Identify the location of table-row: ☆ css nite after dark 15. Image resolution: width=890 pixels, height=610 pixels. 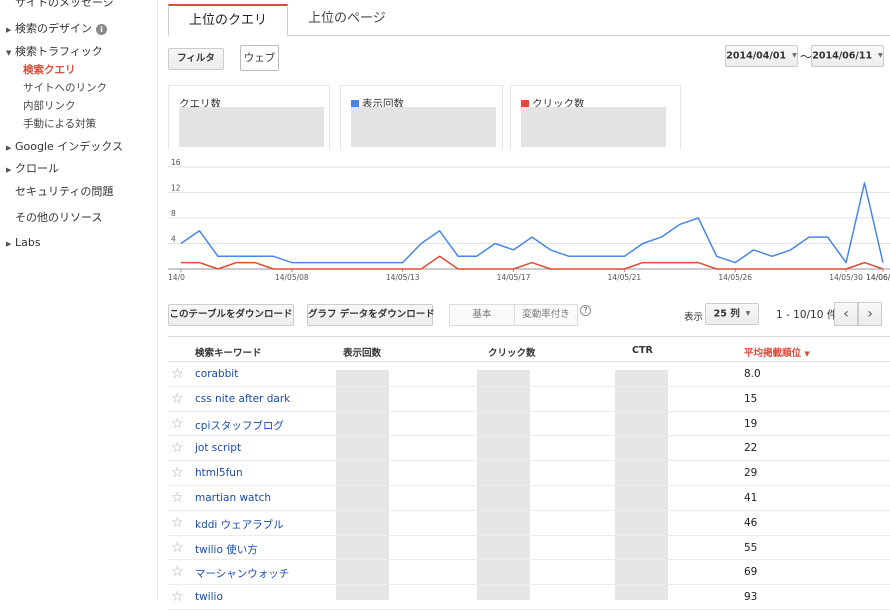
(529, 399).